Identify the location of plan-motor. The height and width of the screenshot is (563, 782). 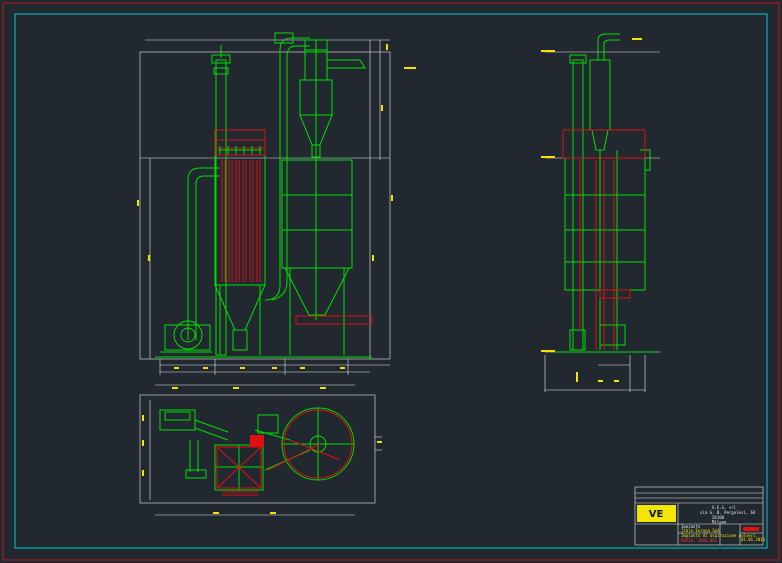
(257, 441).